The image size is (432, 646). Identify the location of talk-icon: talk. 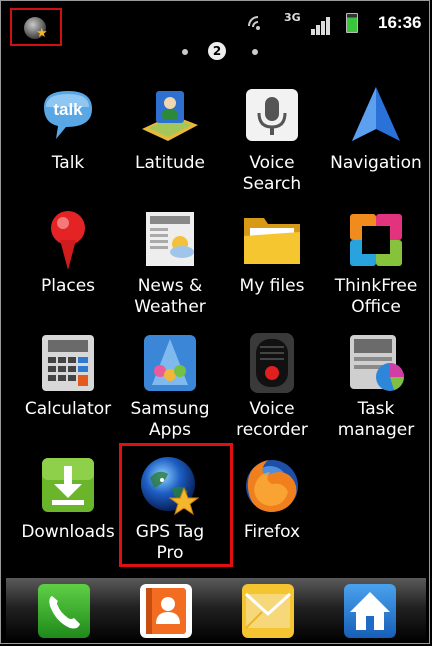
(68, 117).